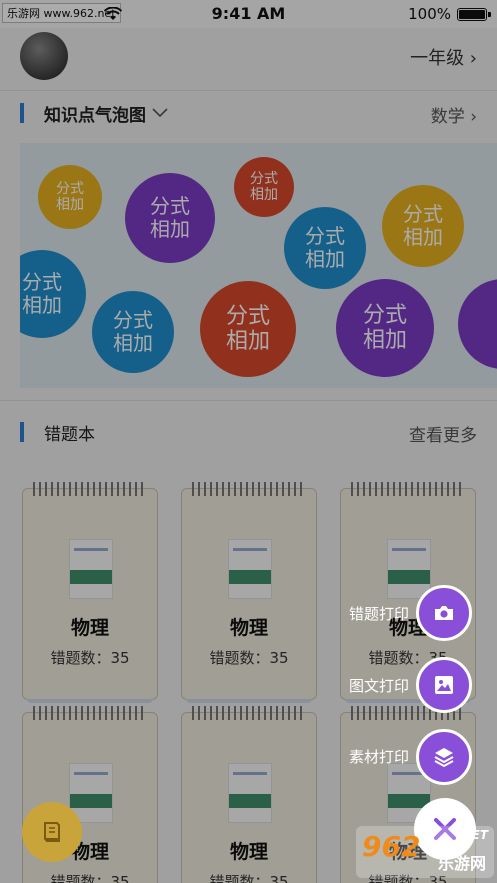 This screenshot has width=497, height=883. What do you see at coordinates (472, 835) in the screenshot?
I see `logo-net: .NET` at bounding box center [472, 835].